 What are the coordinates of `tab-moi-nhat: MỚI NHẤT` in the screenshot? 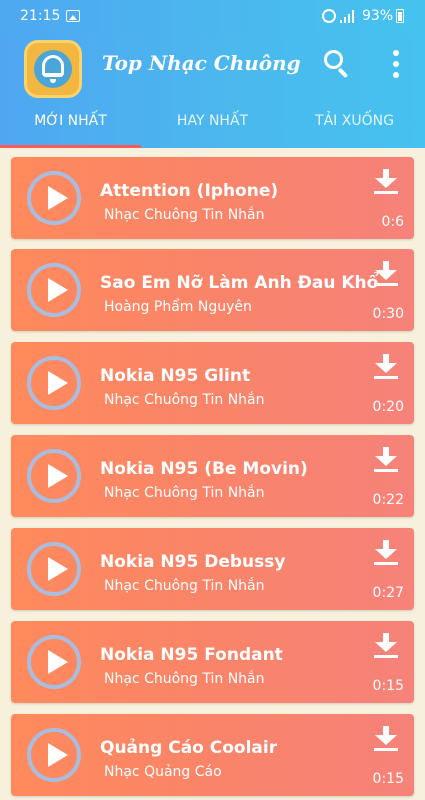 It's located at (70, 128).